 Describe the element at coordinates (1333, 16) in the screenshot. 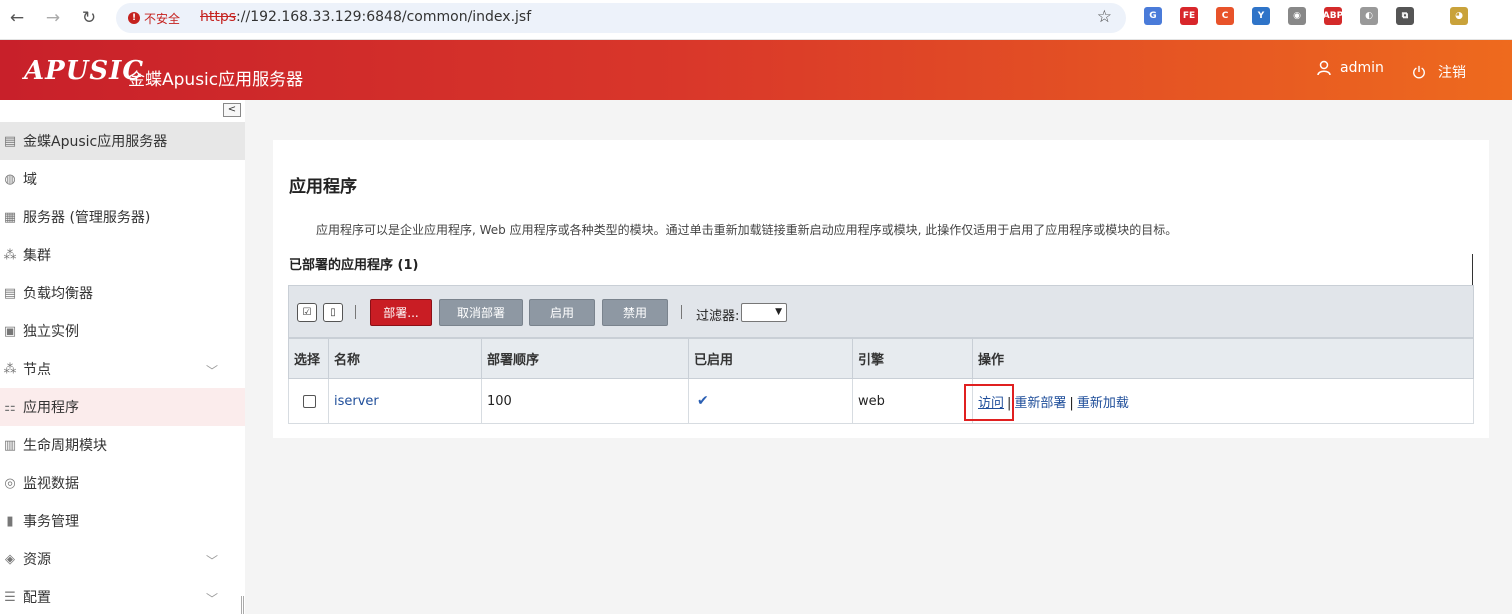

I see `abp-ext-icon: ABP` at that location.